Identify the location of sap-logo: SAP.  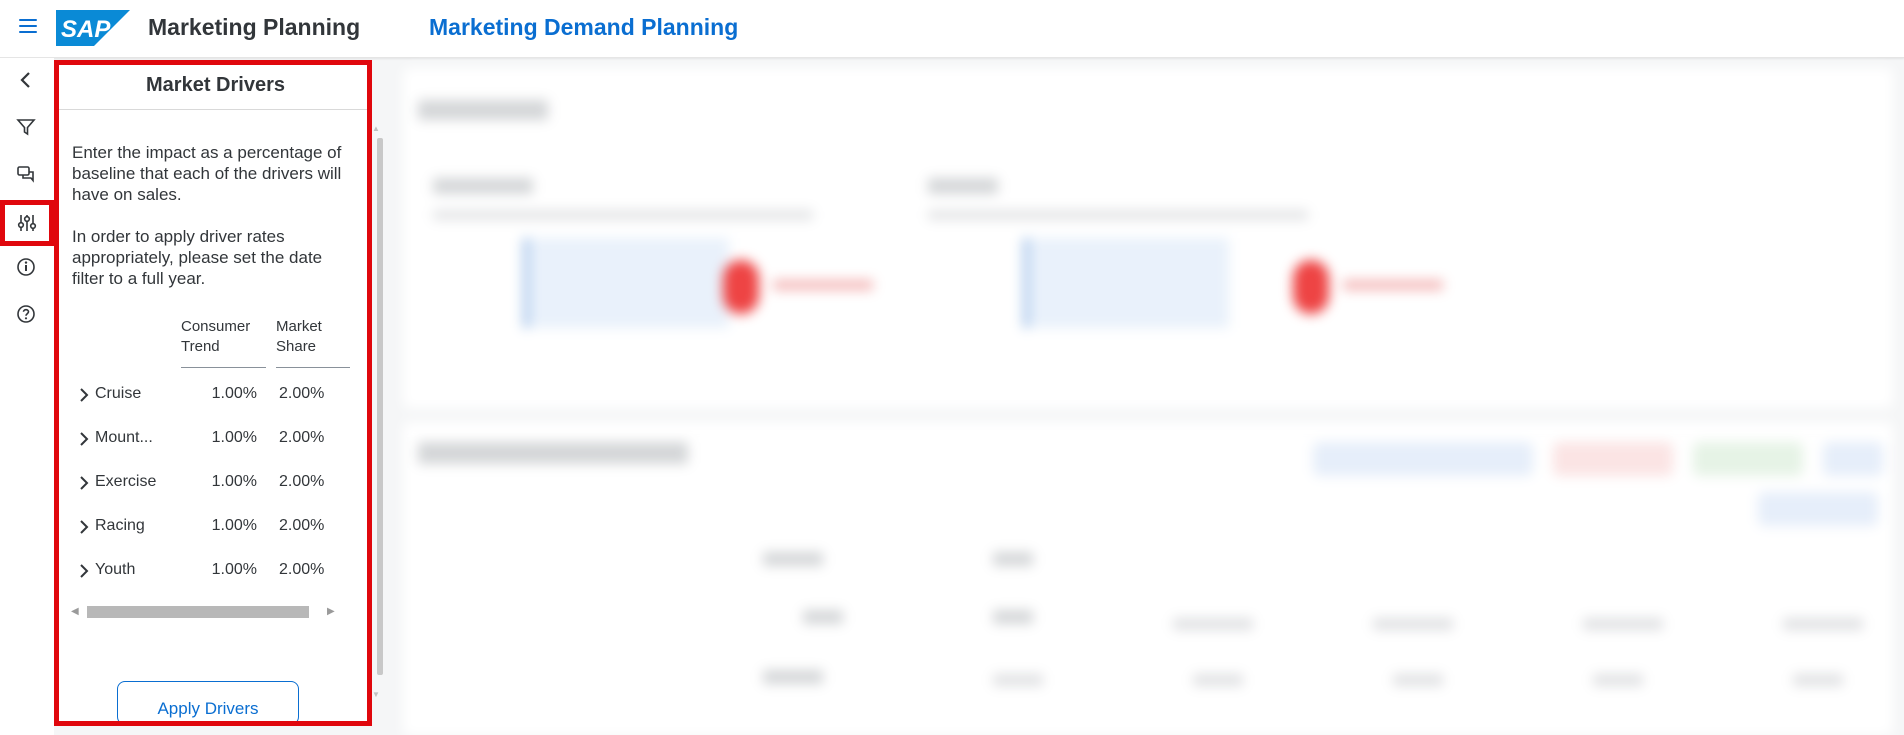
(93, 28).